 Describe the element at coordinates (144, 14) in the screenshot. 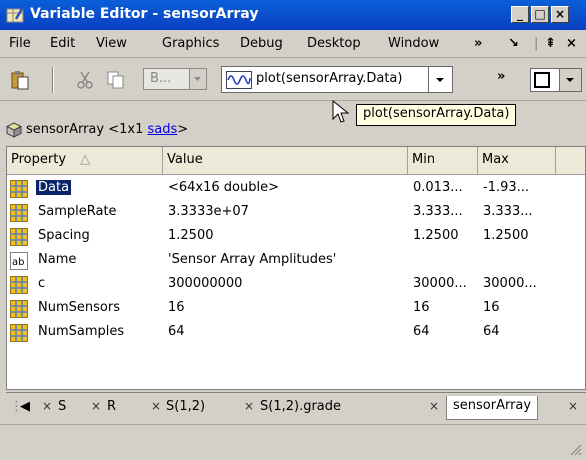

I see `window-title: Variable Editor - sensorArray` at that location.